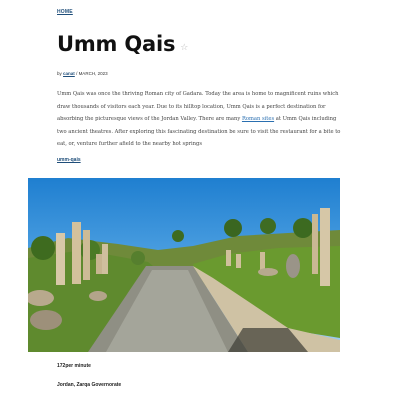  I want to click on page-title: Umm Qais, so click(116, 44).